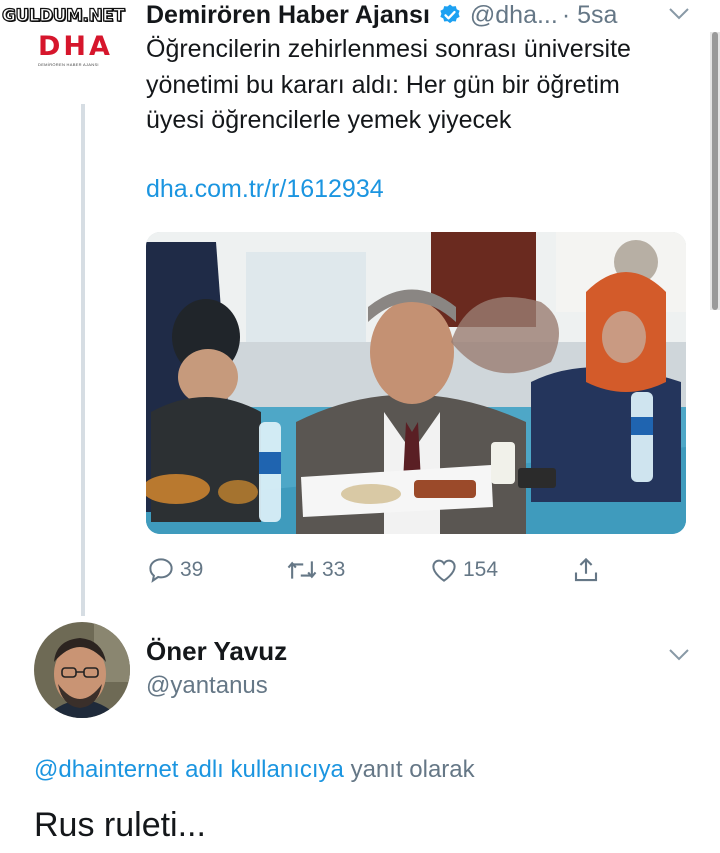 The image size is (720, 853). I want to click on retweet-count: 33, so click(334, 569).